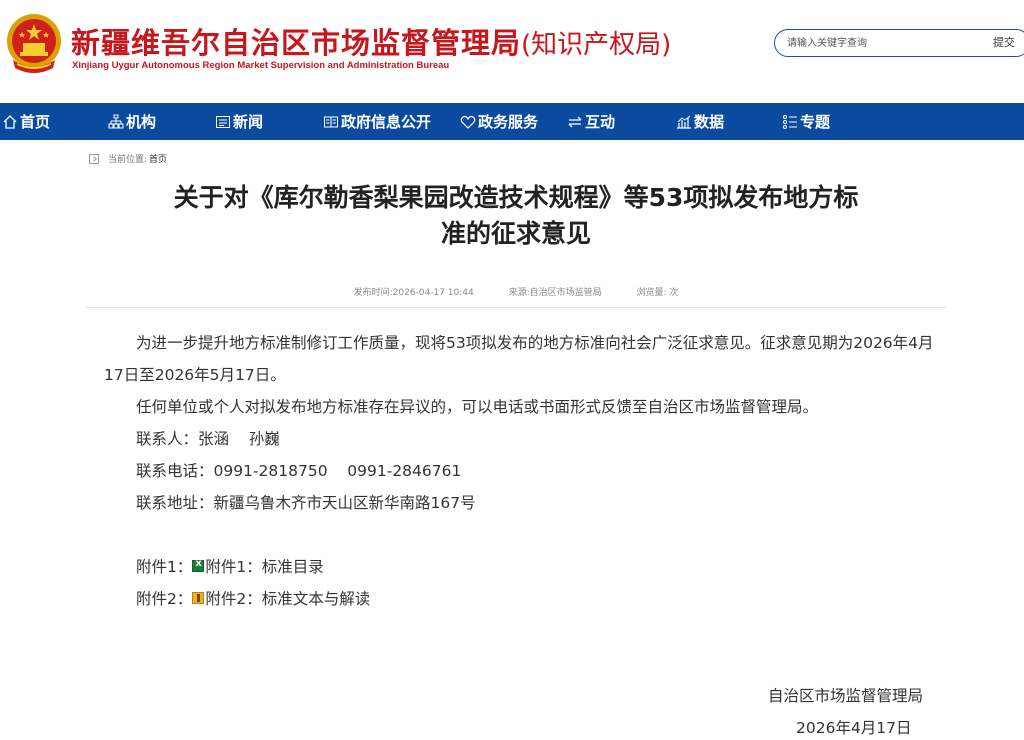 This screenshot has width=1024, height=740. What do you see at coordinates (116, 121) in the screenshot?
I see `org-chart-icon` at bounding box center [116, 121].